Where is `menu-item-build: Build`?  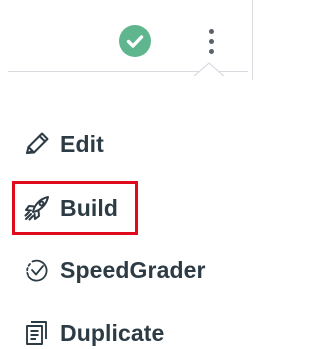
menu-item-build: Build is located at coordinates (70, 208).